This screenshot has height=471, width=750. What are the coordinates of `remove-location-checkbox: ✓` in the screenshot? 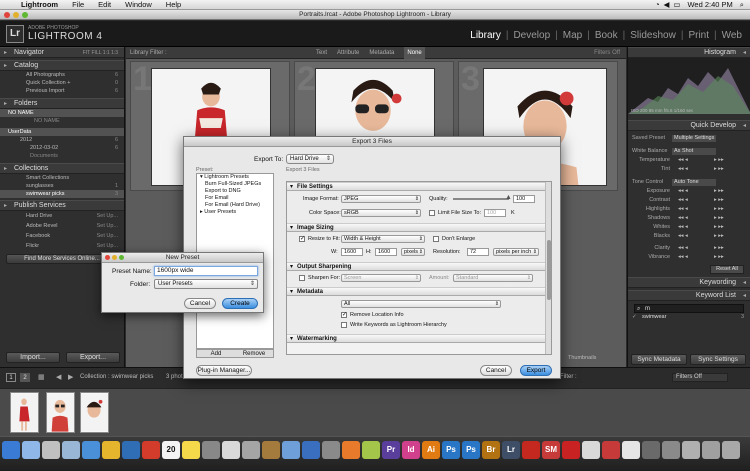 It's located at (344, 315).